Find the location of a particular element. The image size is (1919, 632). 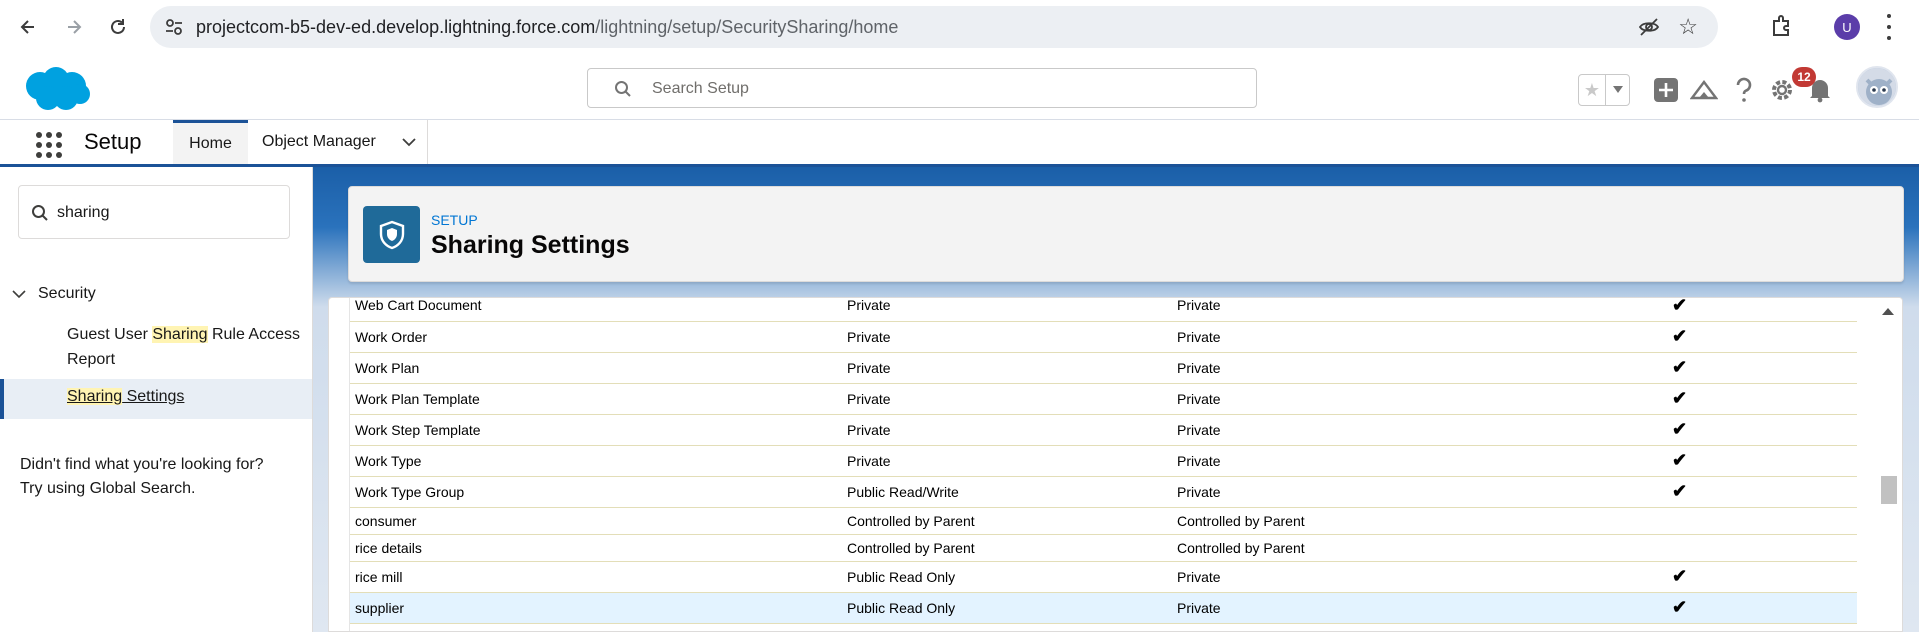

setup-nav-bar: Setup Home Object Manager is located at coordinates (959, 143).